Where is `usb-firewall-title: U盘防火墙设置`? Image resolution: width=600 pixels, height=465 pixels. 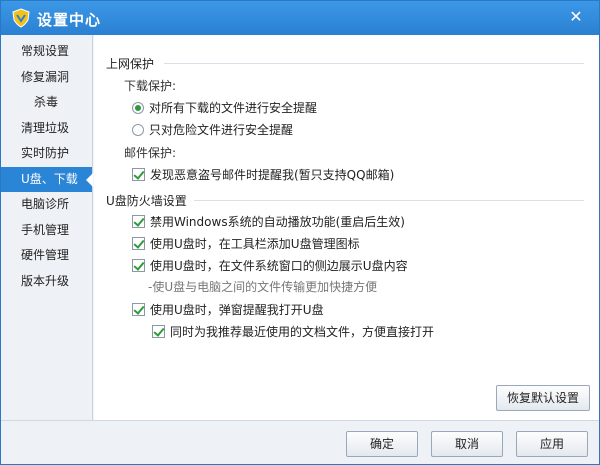 usb-firewall-title: U盘防火墙设置 is located at coordinates (146, 201).